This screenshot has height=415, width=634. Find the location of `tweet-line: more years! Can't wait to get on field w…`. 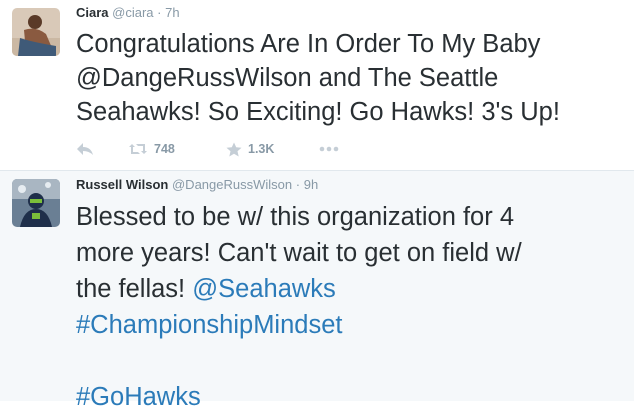

tweet-line: more years! Can't wait to get on field w… is located at coordinates (299, 253).